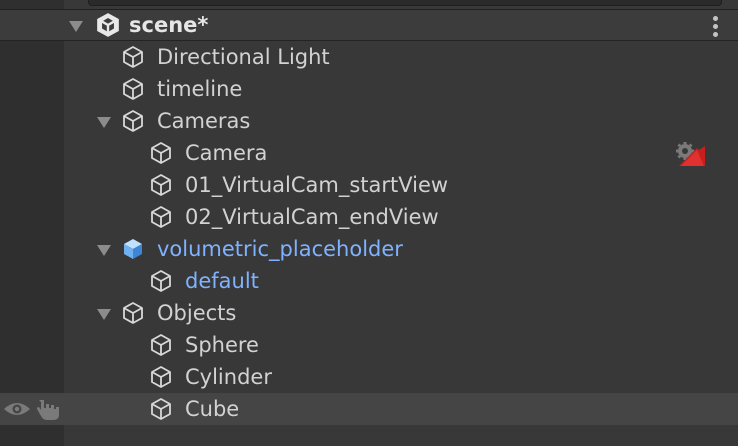 The image size is (738, 446). Describe the element at coordinates (212, 409) in the screenshot. I see `hierarchy-item-label: Cube` at that location.